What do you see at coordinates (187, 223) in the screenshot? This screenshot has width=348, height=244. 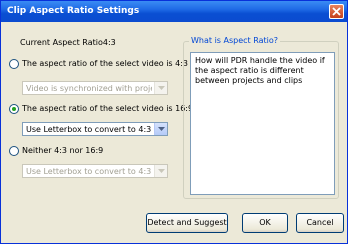 I see `detect-and-suggest-button: Detect and Suggest` at bounding box center [187, 223].